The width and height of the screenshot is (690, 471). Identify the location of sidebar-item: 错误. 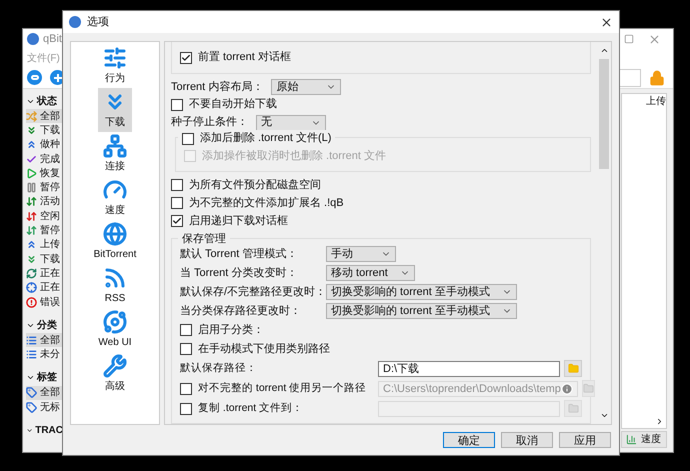
(44, 302).